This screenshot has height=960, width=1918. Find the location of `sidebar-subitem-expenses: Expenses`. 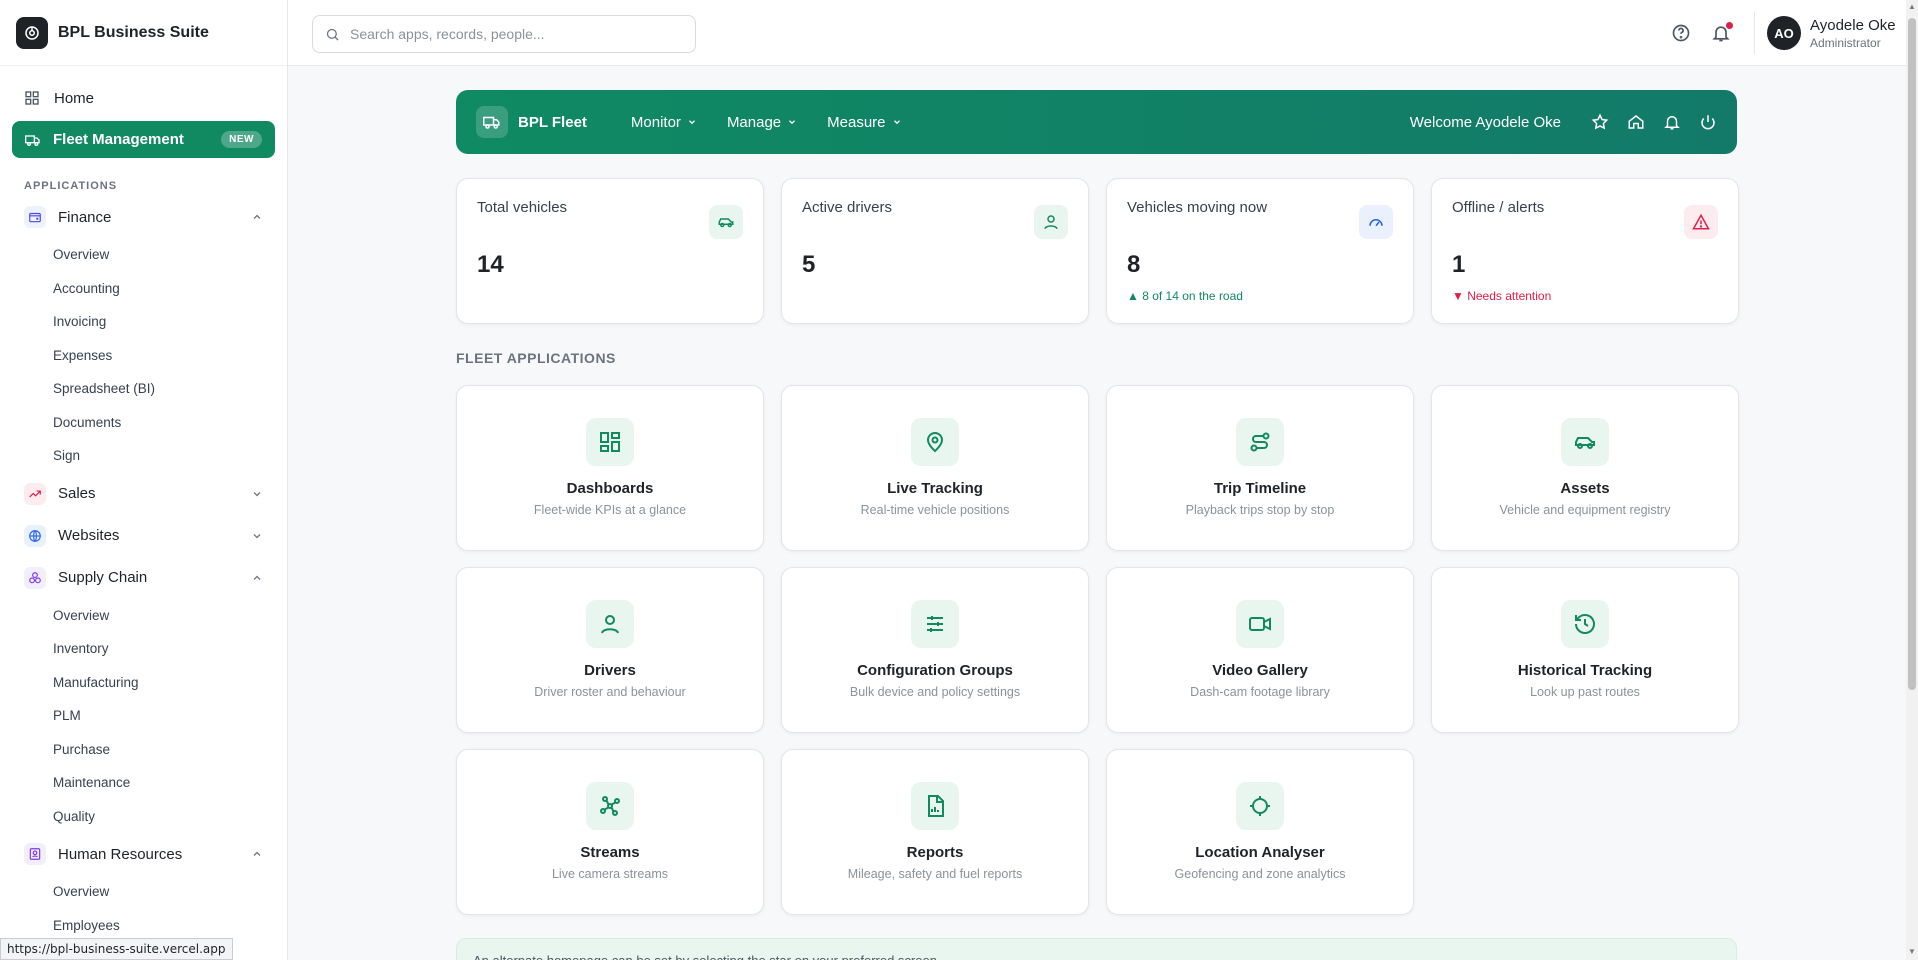

sidebar-subitem-expenses: Expenses is located at coordinates (143, 356).